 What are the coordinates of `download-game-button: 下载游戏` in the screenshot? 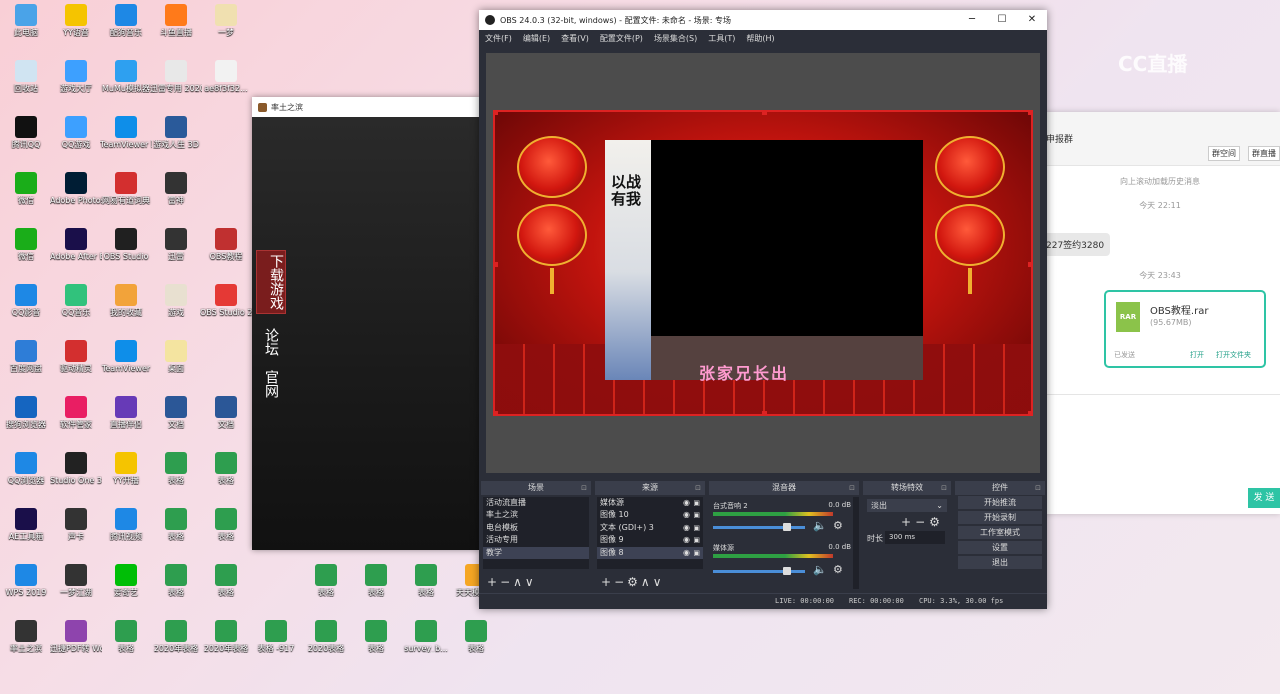 It's located at (271, 282).